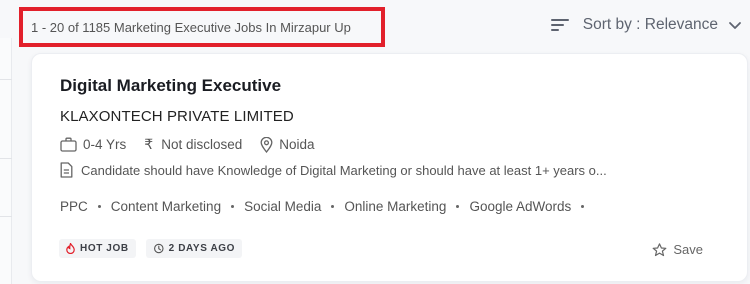 The image size is (750, 284). Describe the element at coordinates (659, 249) in the screenshot. I see `star-icon` at that location.